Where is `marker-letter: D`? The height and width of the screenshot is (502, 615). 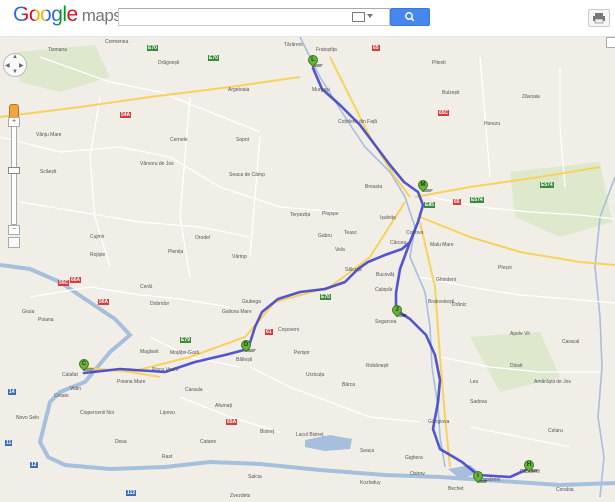
marker-letter: D is located at coordinates (246, 345).